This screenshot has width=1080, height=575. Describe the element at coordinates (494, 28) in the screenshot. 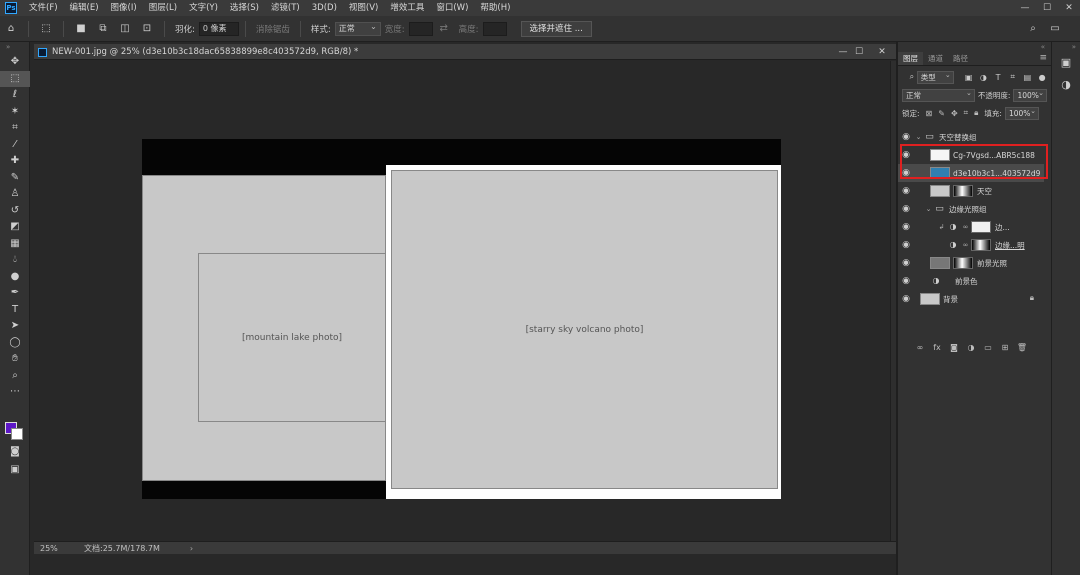

I see `height-input` at that location.